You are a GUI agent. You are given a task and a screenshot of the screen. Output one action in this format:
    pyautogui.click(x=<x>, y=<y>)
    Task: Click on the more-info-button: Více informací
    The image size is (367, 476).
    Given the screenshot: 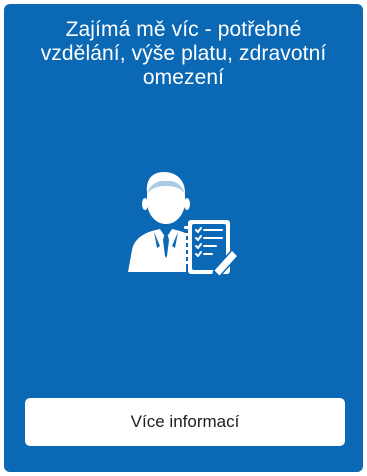 What is the action you would take?
    pyautogui.click(x=185, y=422)
    